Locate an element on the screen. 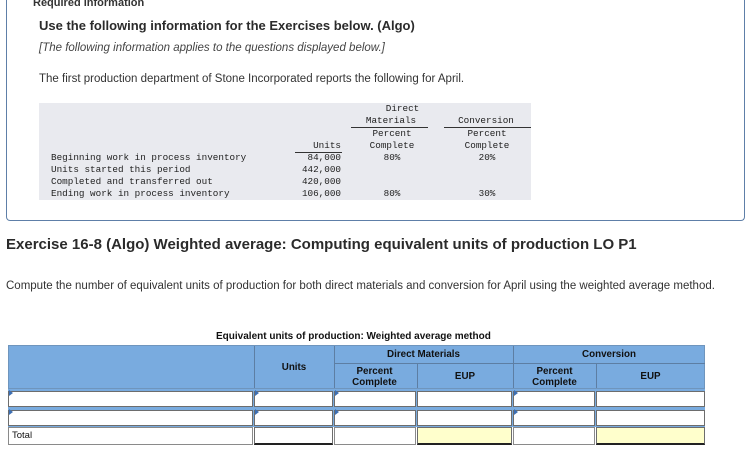 The image size is (750, 472). dm-percent-complete-header: Percent Complete is located at coordinates (374, 377).